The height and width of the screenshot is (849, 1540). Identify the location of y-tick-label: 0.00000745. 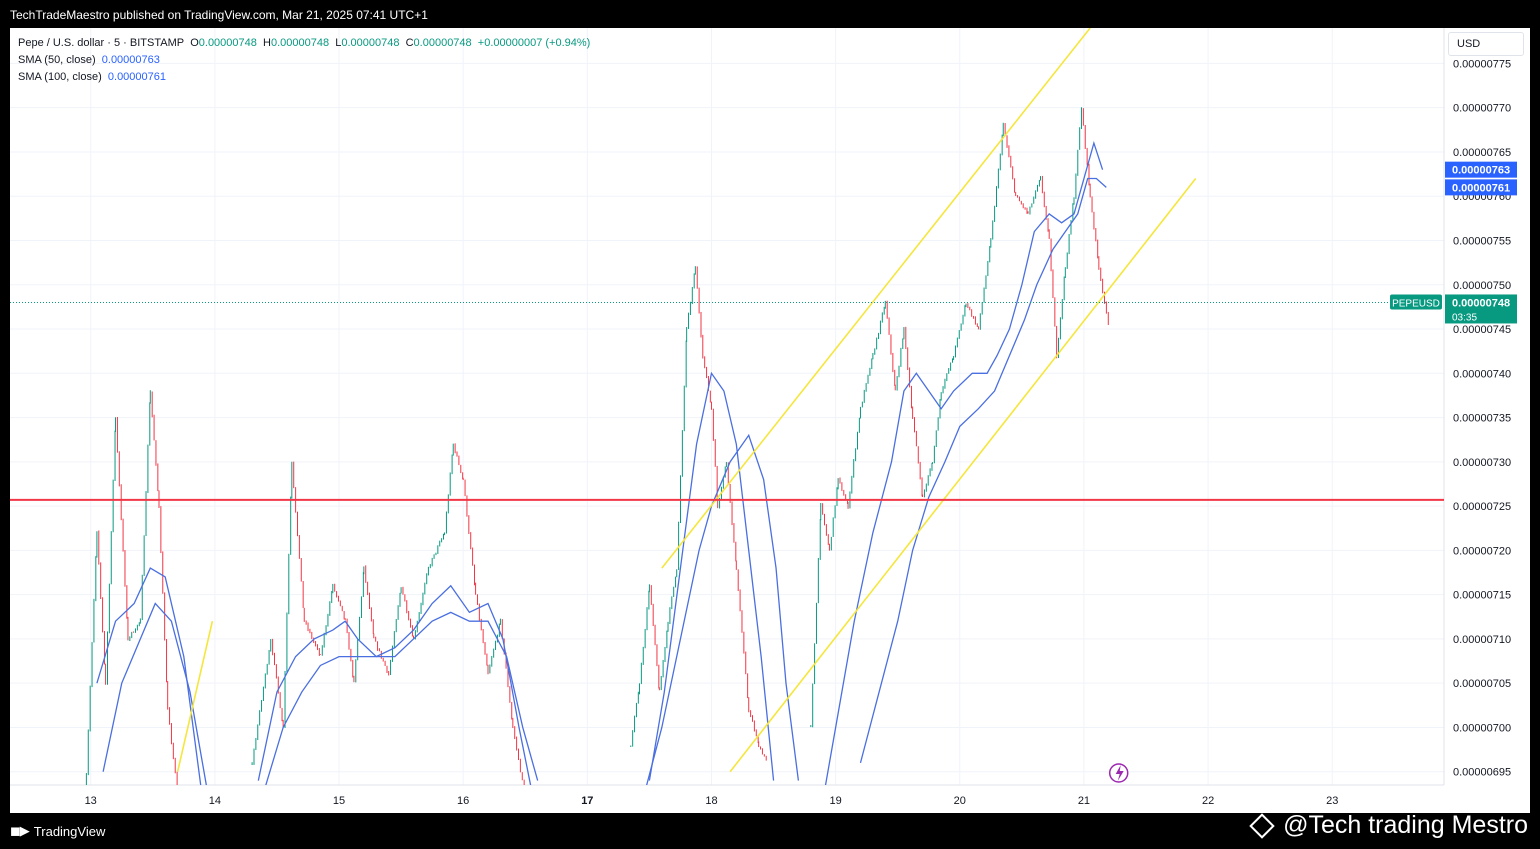
(1482, 330).